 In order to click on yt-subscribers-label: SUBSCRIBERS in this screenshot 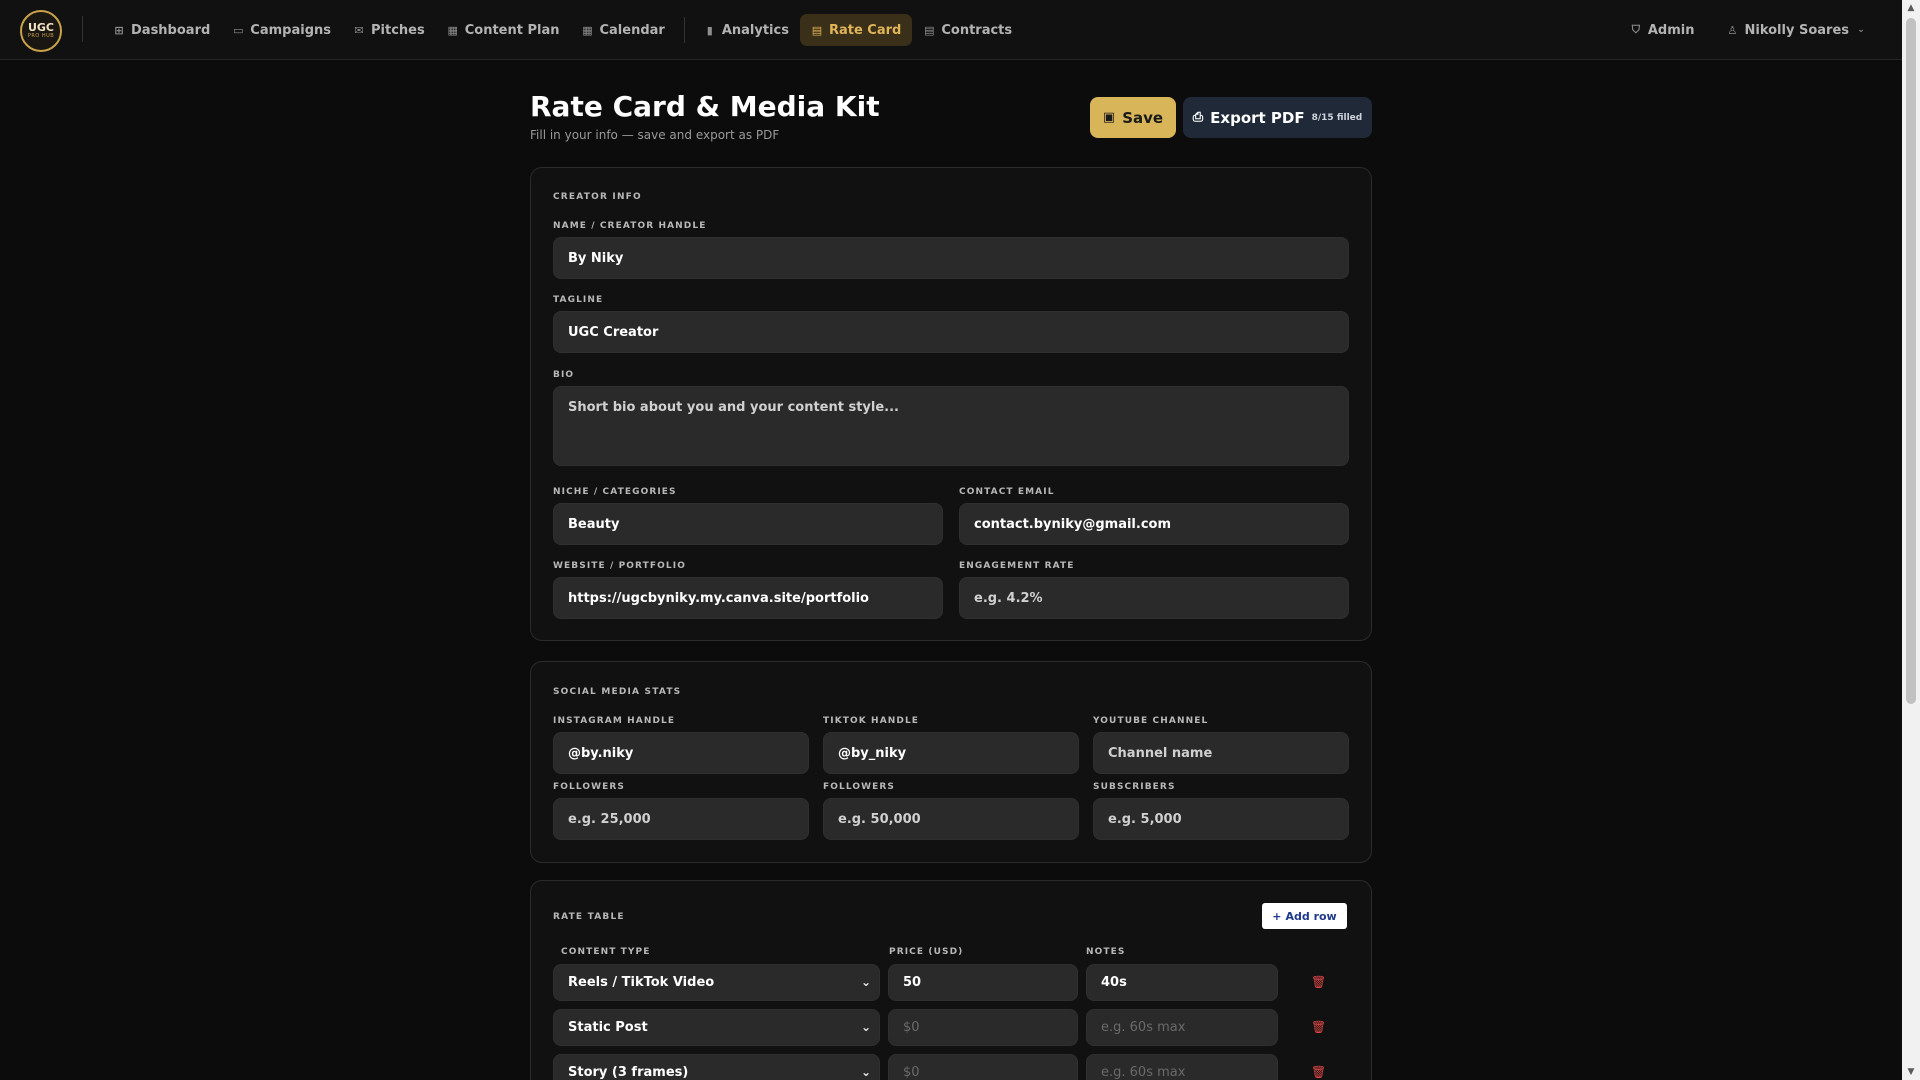, I will do `click(1134, 787)`.